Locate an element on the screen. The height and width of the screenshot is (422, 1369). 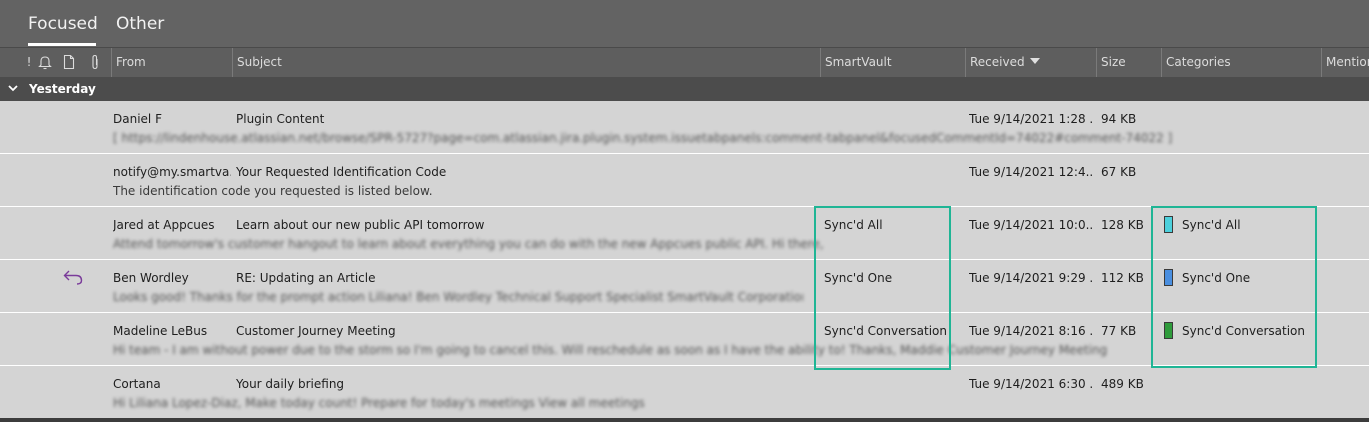
column-subject: Subject is located at coordinates (526, 62).